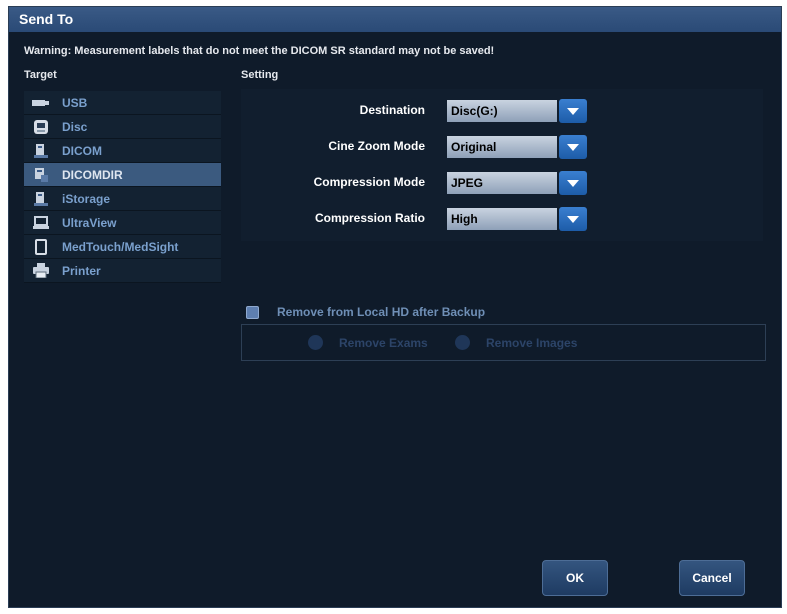 Image resolution: width=787 pixels, height=614 pixels. What do you see at coordinates (369, 182) in the screenshot?
I see `compression-mode-label: Compression Mode` at bounding box center [369, 182].